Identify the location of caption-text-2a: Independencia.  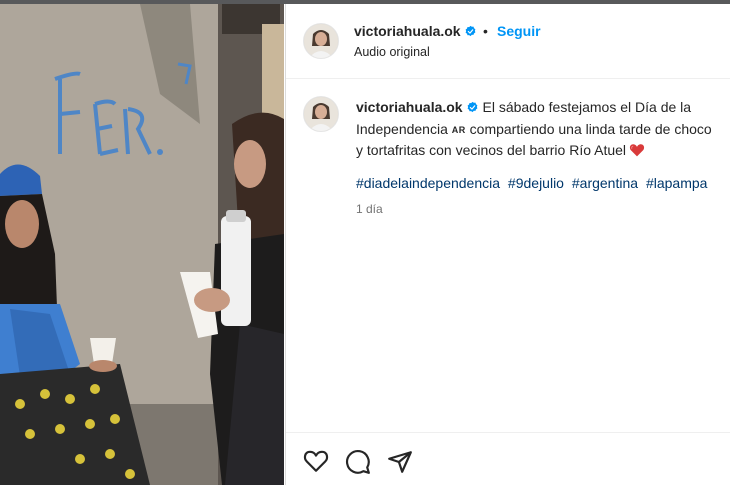
(402, 129).